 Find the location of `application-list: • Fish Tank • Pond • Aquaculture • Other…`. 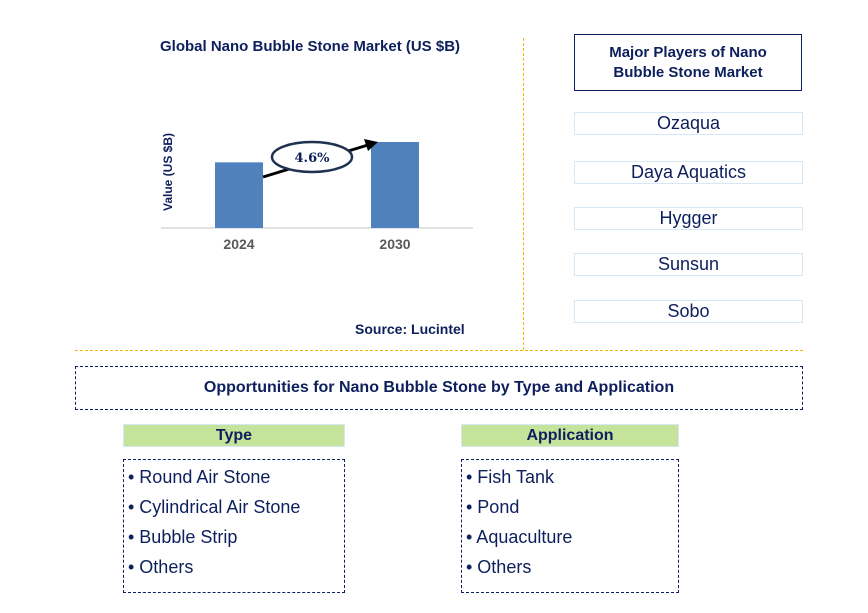

application-list: • Fish Tank • Pond • Aquaculture • Other… is located at coordinates (570, 526).